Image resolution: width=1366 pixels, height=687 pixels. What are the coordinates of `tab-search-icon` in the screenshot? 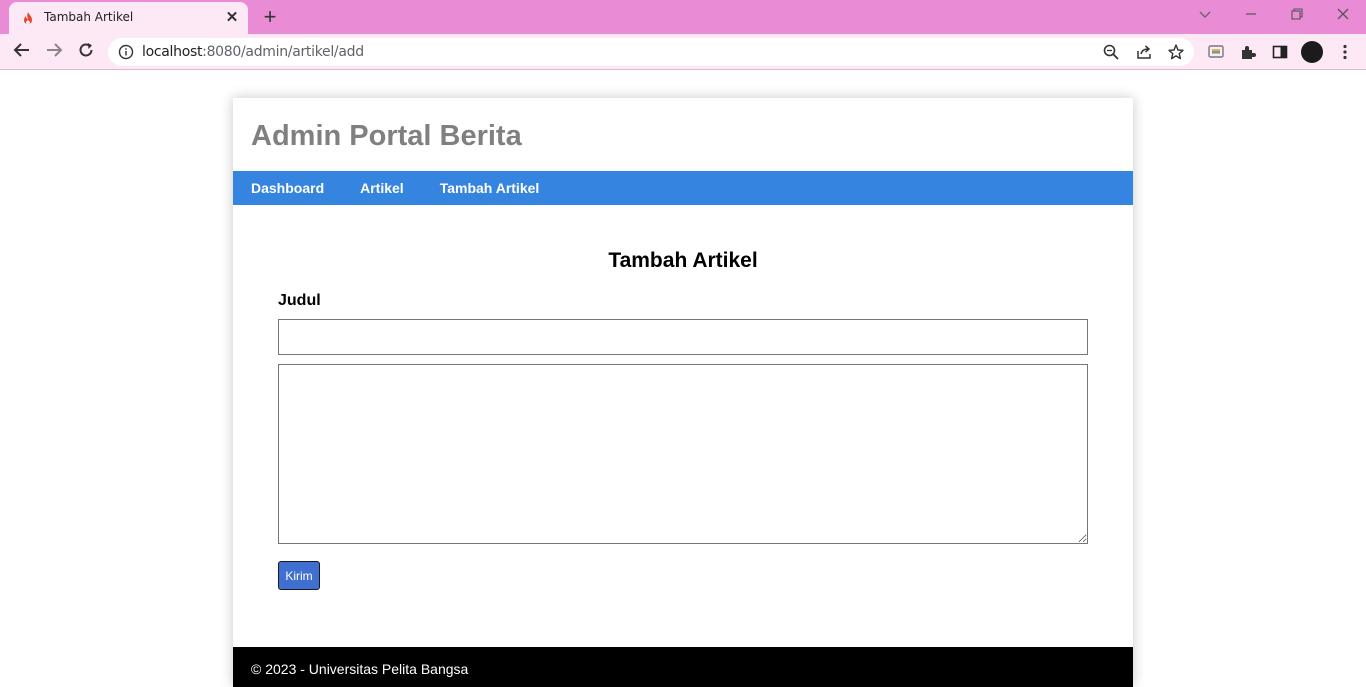 It's located at (1205, 16).